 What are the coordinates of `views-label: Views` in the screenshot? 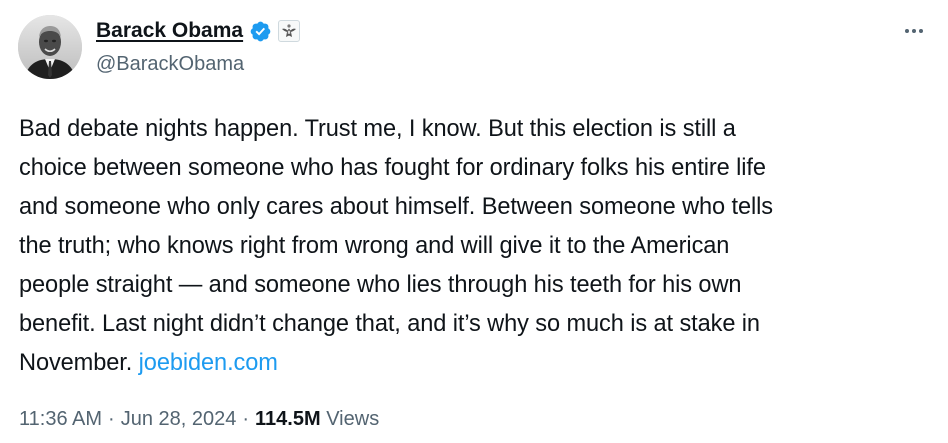 It's located at (353, 419).